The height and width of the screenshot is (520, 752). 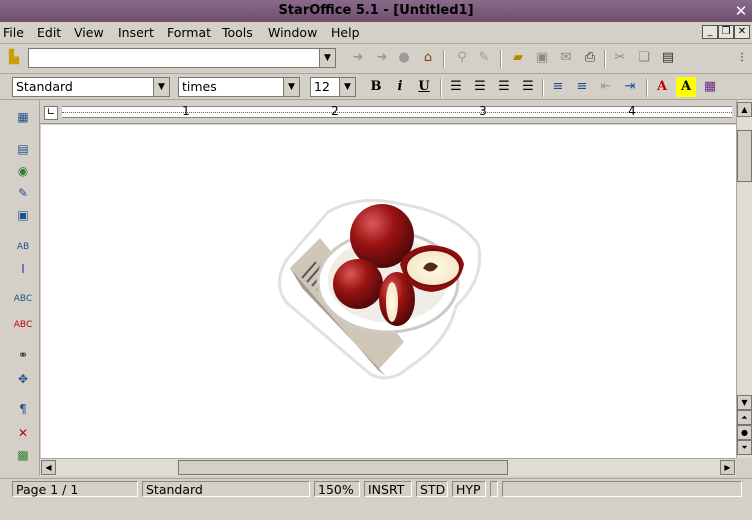 What do you see at coordinates (686, 87) in the screenshot?
I see `highlight-button: A` at bounding box center [686, 87].